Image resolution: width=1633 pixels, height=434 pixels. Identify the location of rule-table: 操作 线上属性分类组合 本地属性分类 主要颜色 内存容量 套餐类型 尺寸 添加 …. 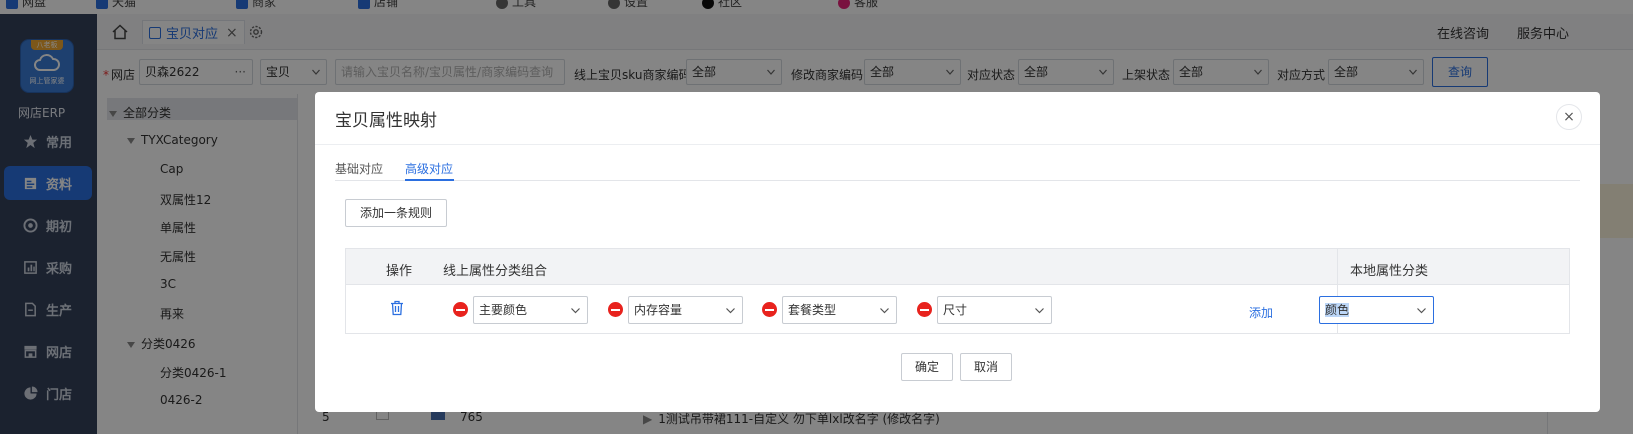
(957, 291).